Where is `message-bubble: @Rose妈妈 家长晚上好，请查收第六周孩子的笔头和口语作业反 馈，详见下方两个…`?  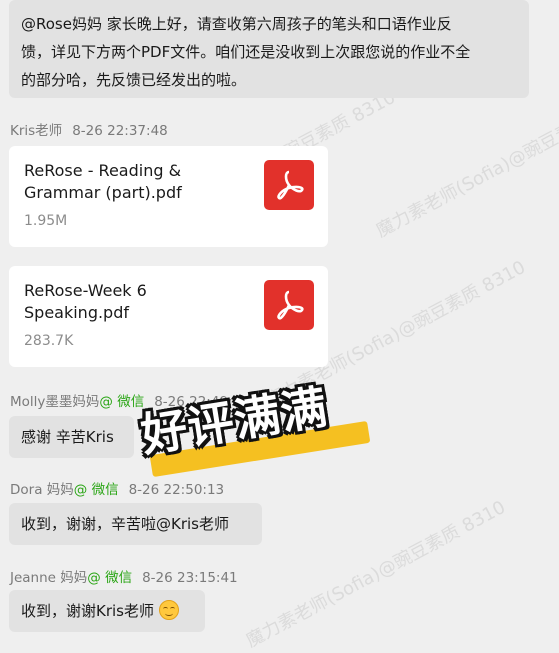
message-bubble: @Rose妈妈 家长晚上好，请查收第六周孩子的笔头和口语作业反 馈，详见下方两个… is located at coordinates (269, 49).